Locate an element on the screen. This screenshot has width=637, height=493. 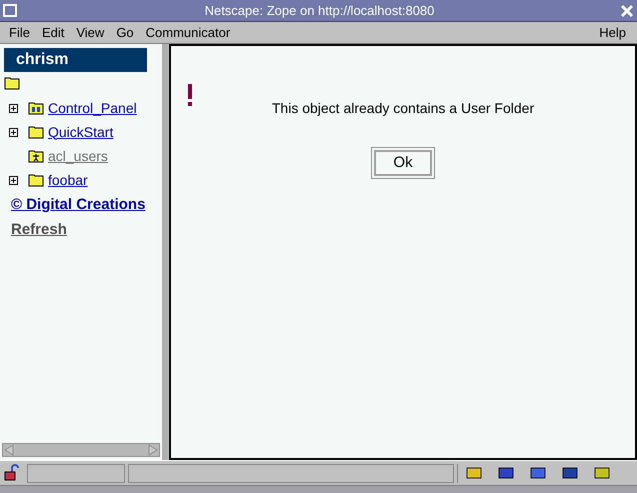
menu-item: File is located at coordinates (19, 32).